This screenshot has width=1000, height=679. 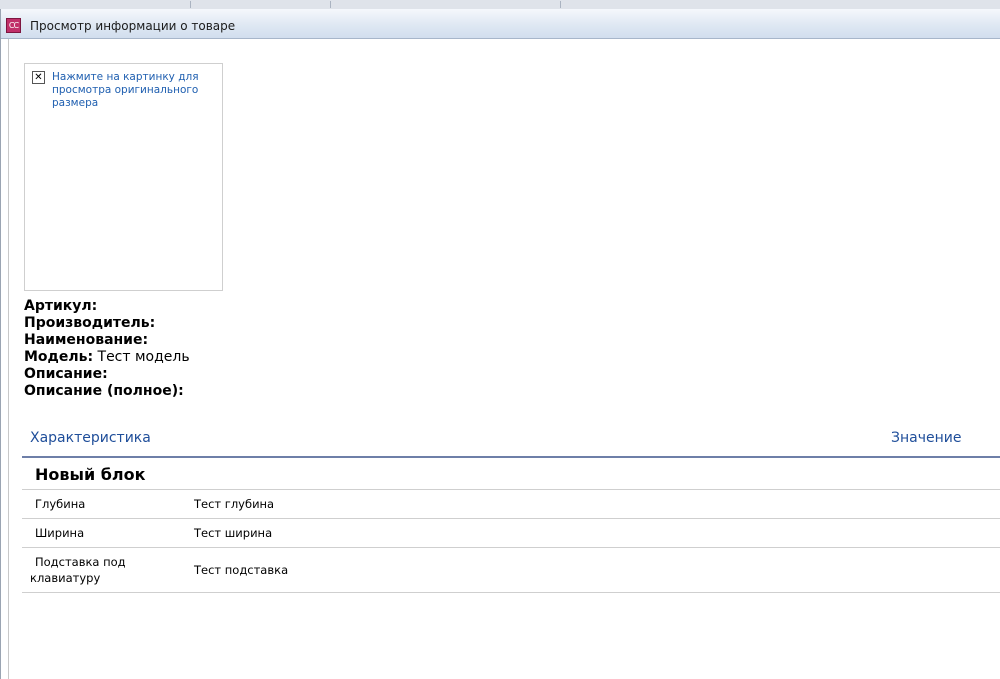 I want to click on field-label: Модель:, so click(x=59, y=357).